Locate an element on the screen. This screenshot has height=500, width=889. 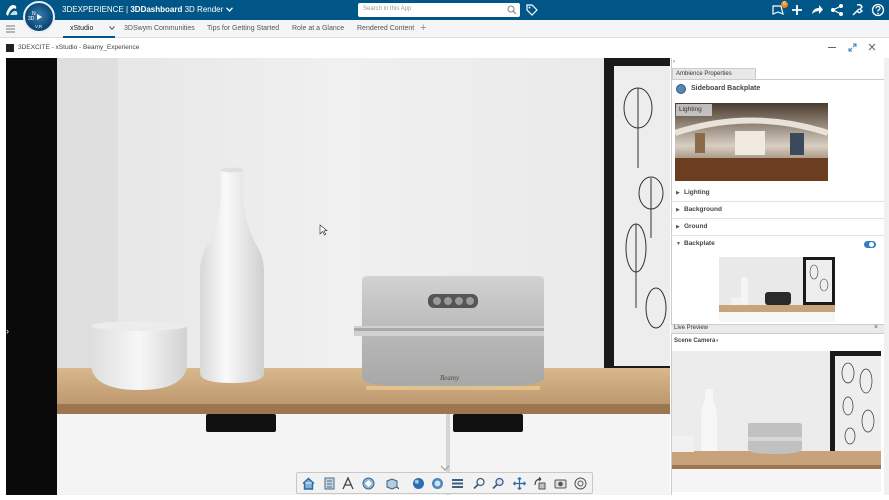
zoom-area-icon is located at coordinates (498, 483).